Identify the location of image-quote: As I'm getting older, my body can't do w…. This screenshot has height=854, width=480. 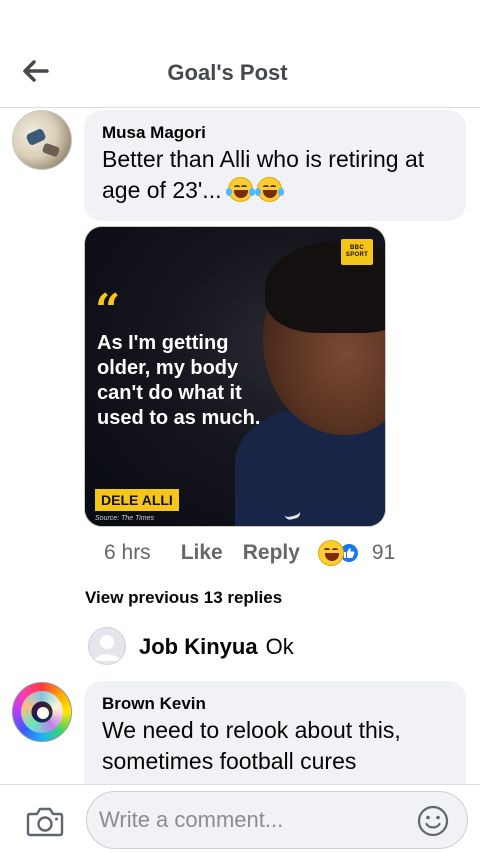
(179, 380).